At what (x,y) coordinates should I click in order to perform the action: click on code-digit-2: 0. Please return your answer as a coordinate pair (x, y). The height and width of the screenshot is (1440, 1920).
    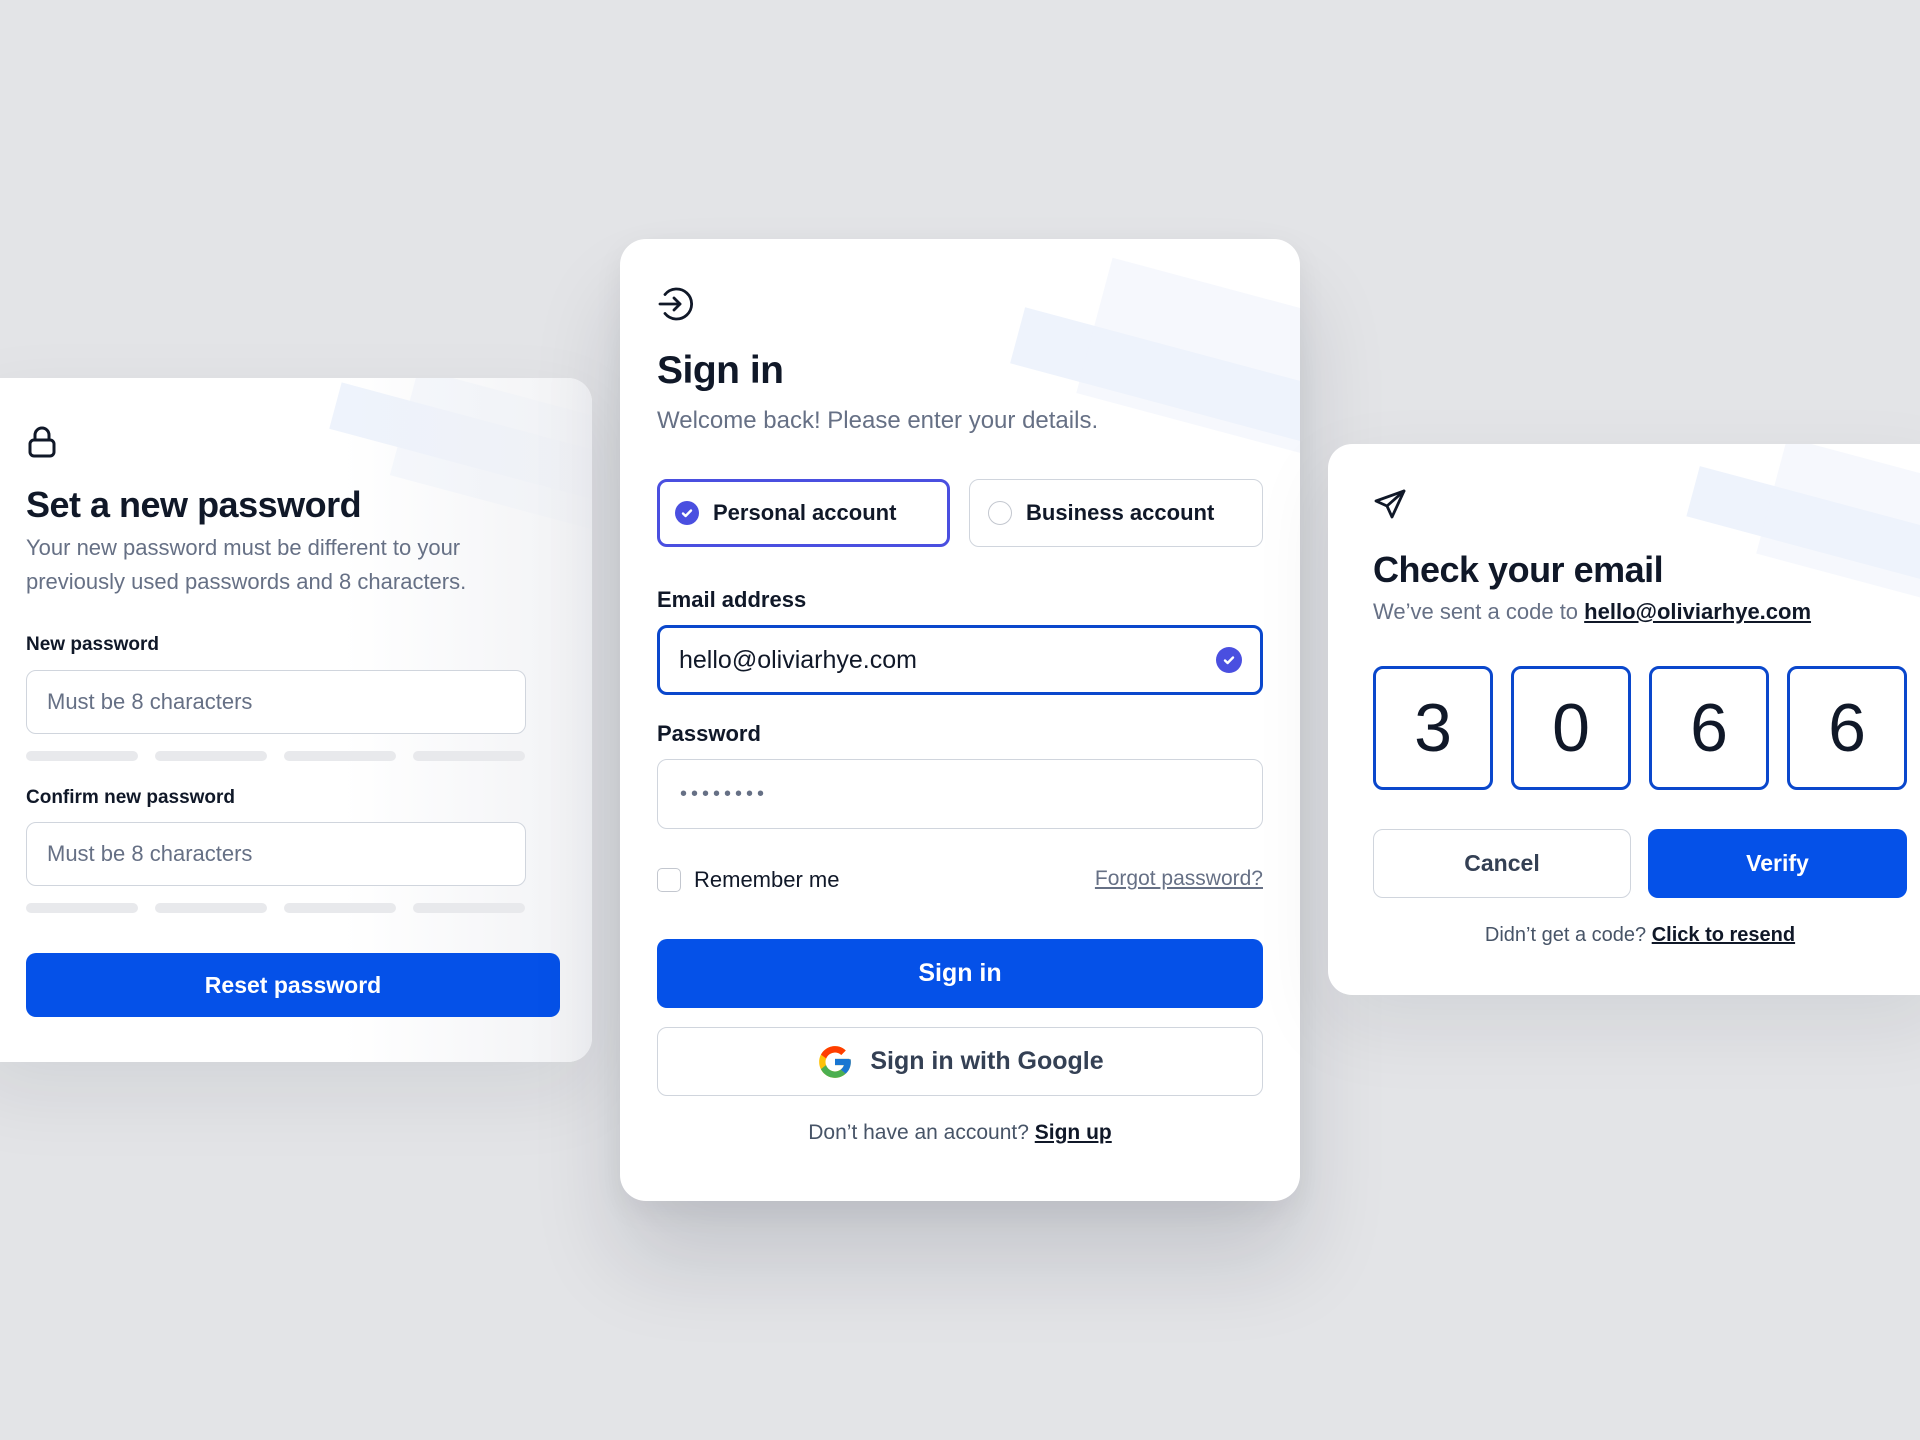
    Looking at the image, I should click on (1571, 728).